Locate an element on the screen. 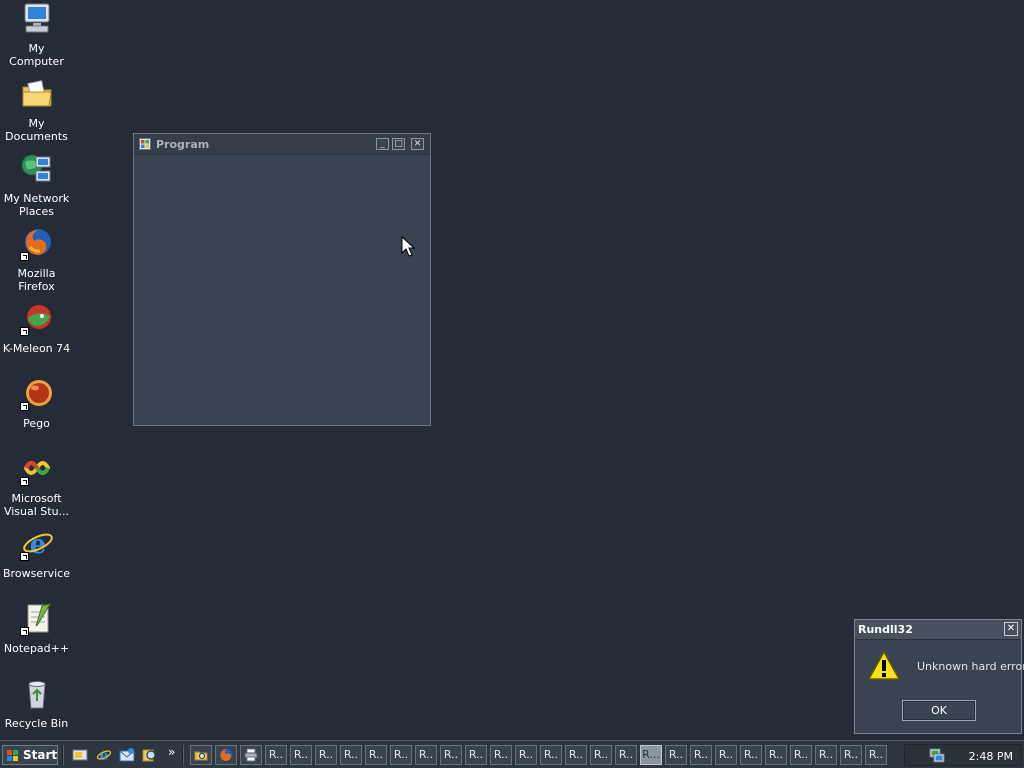 The width and height of the screenshot is (1024, 768). desktop-icon-label: Pego is located at coordinates (36, 423).